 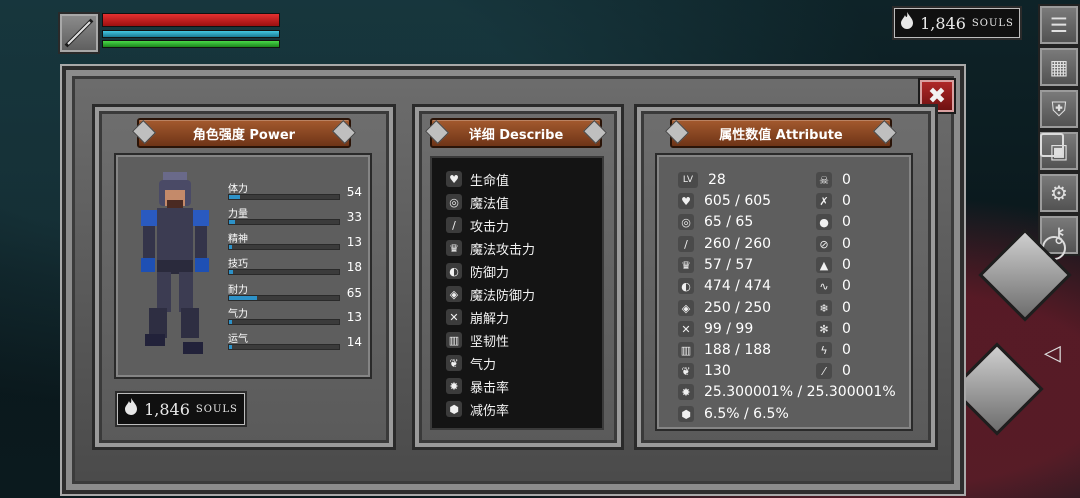 What do you see at coordinates (688, 180) in the screenshot?
I see `level-icon: LV` at bounding box center [688, 180].